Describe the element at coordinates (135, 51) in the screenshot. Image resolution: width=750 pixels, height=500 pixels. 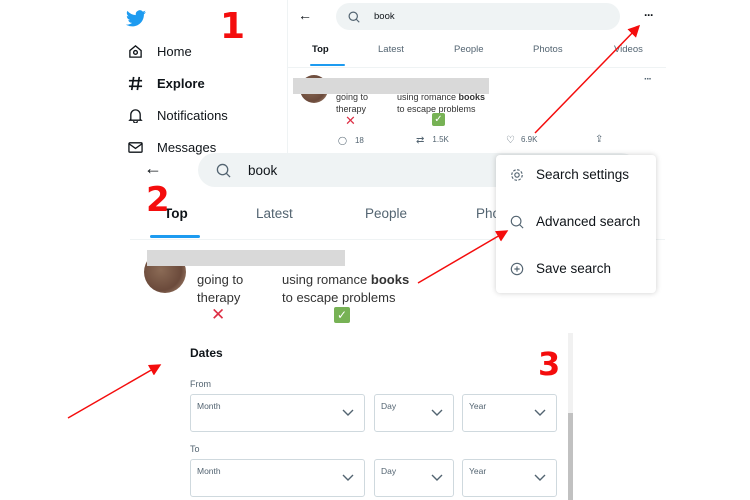
I see `home-icon` at that location.